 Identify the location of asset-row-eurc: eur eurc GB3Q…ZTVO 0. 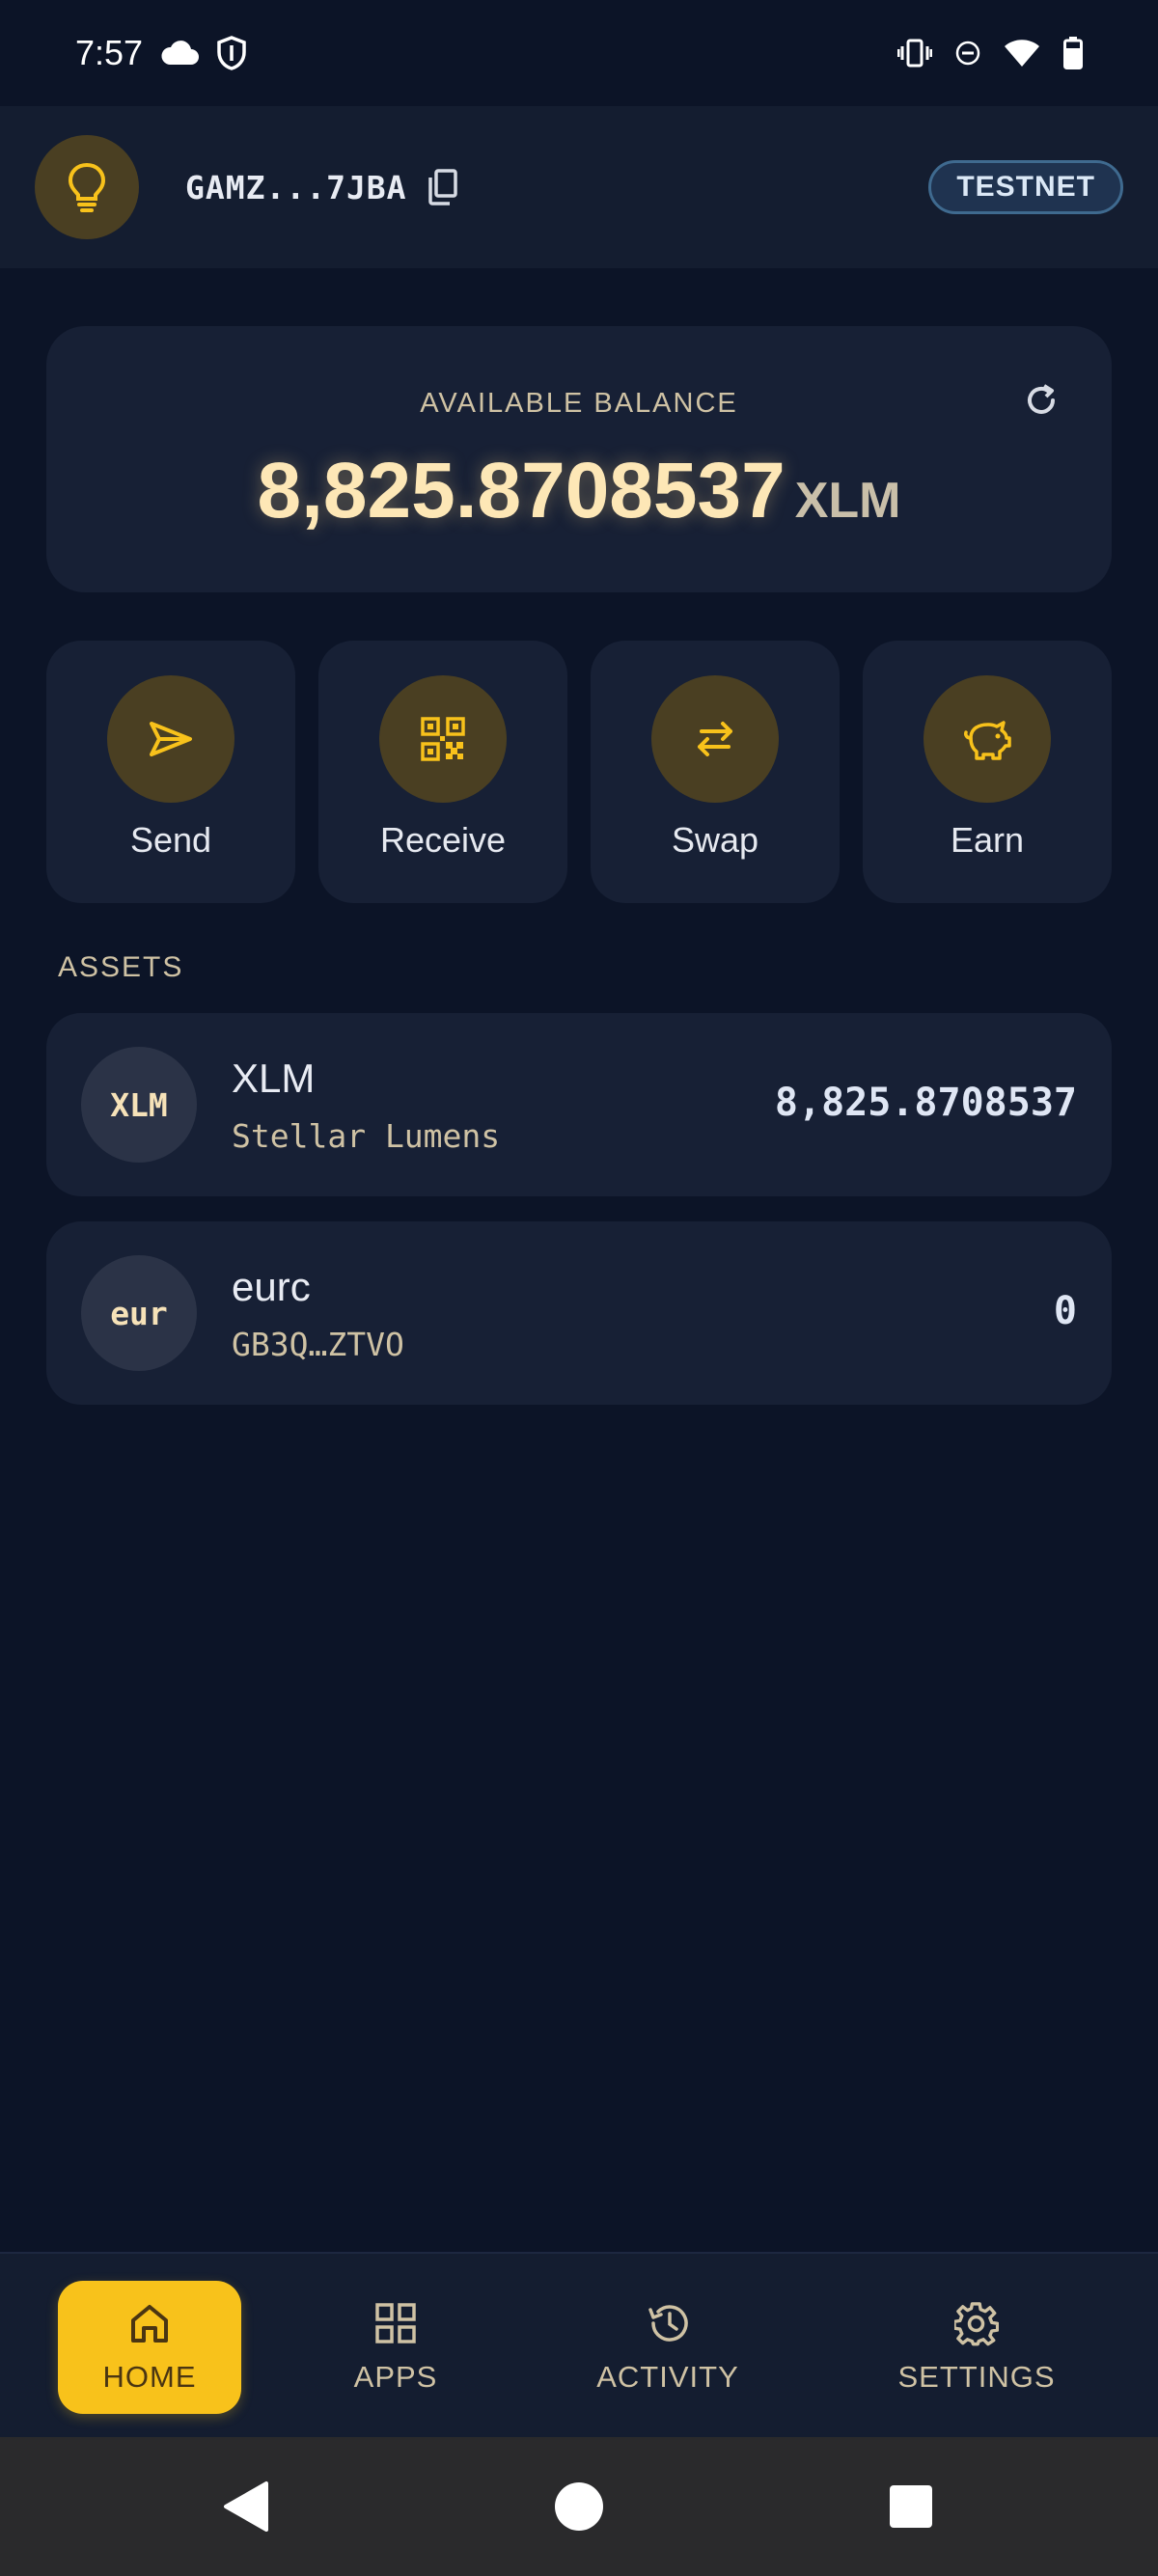
(579, 1313).